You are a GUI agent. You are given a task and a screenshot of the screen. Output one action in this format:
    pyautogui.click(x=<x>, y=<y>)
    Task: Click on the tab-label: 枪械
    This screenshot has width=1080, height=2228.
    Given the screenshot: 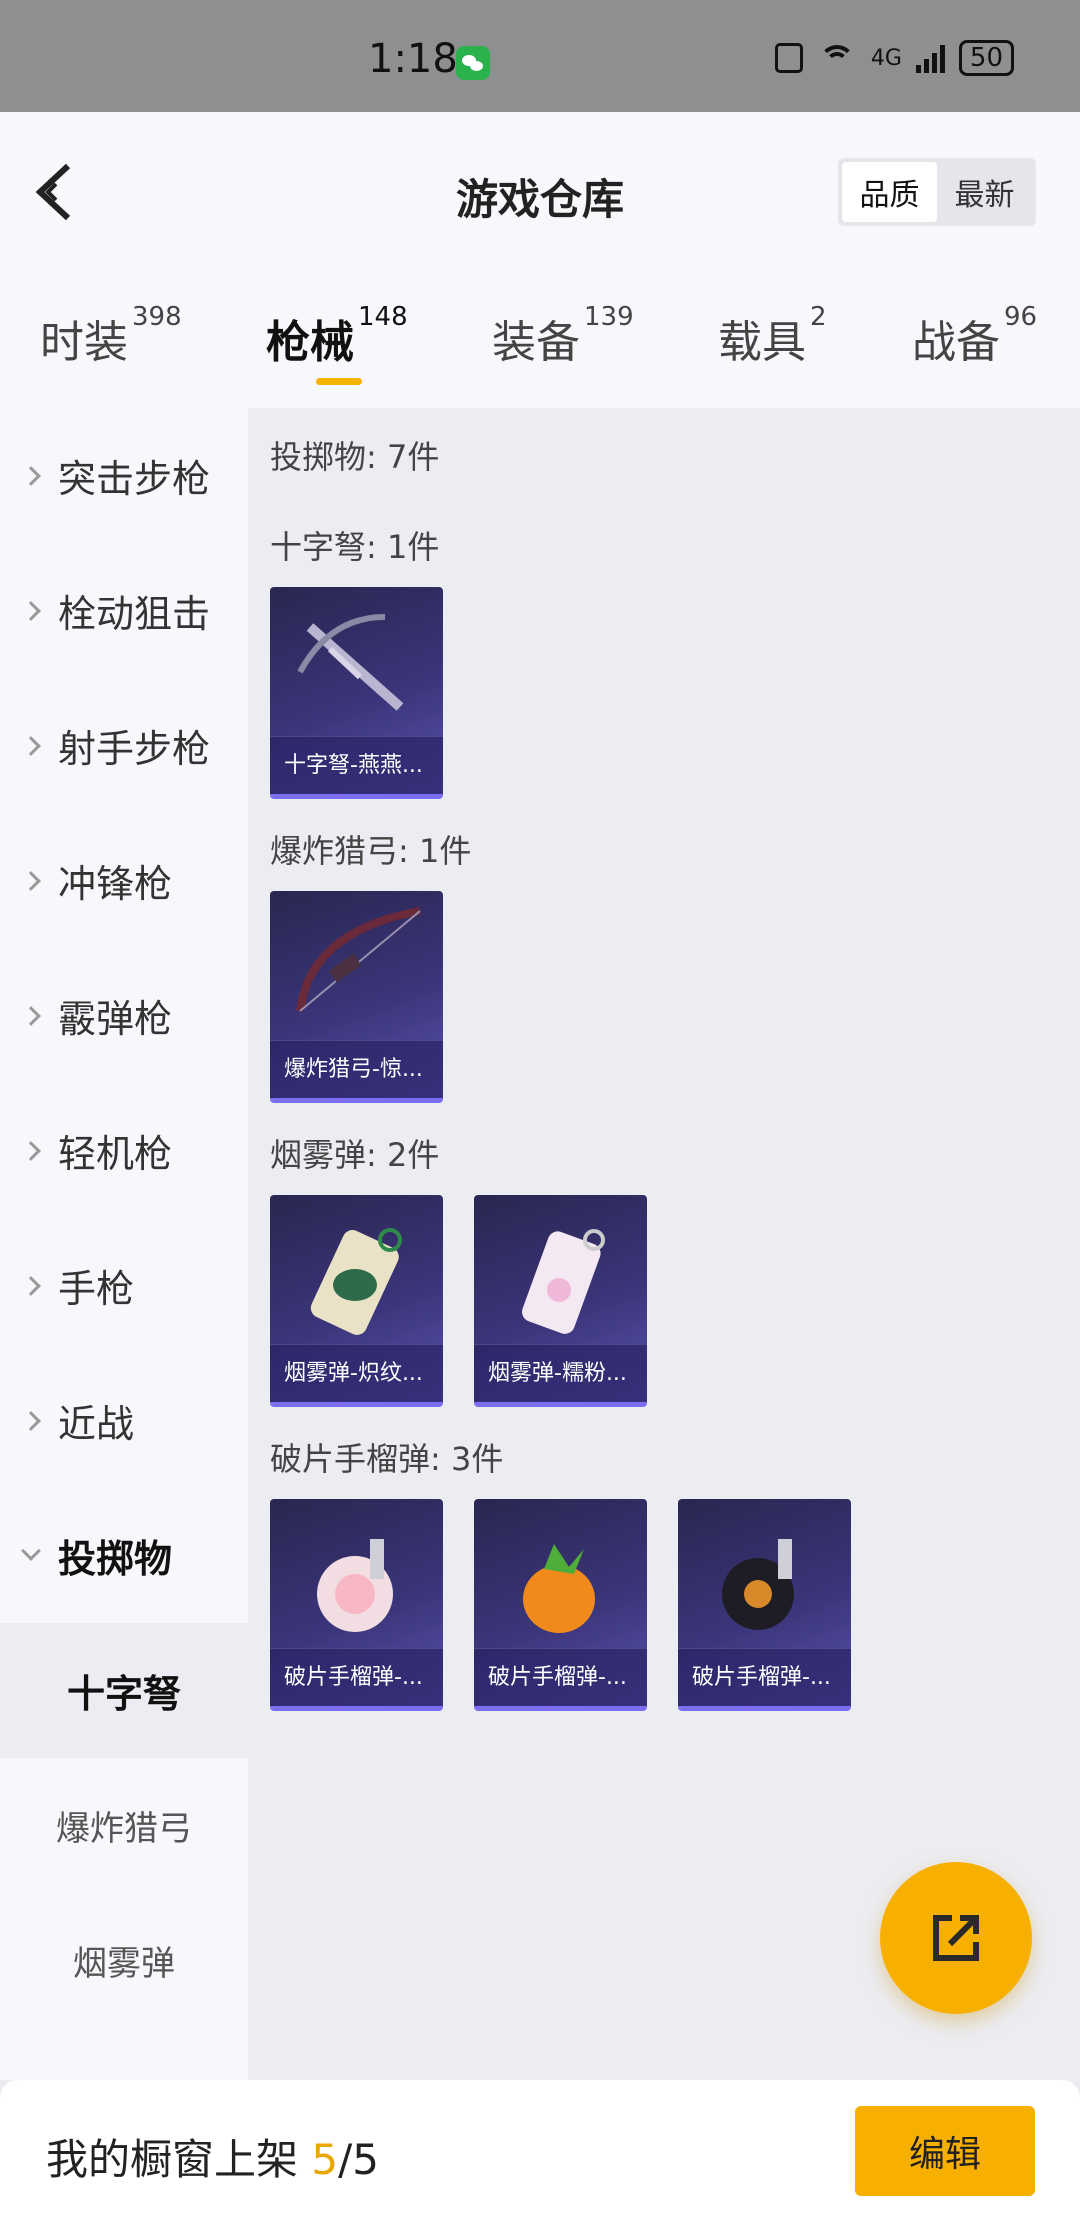 What is the action you would take?
    pyautogui.click(x=310, y=342)
    